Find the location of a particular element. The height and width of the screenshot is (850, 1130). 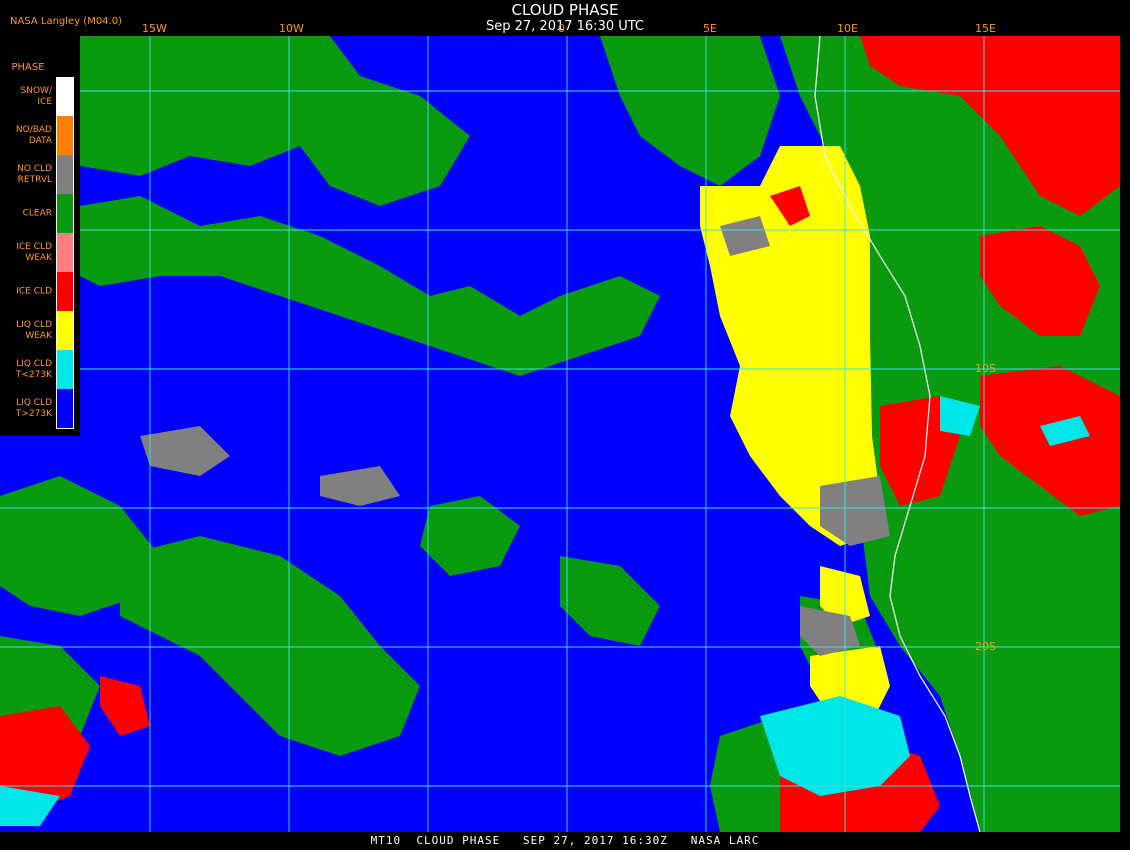

legend-item-label: ICE CLD WEAK is located at coordinates (34, 252).